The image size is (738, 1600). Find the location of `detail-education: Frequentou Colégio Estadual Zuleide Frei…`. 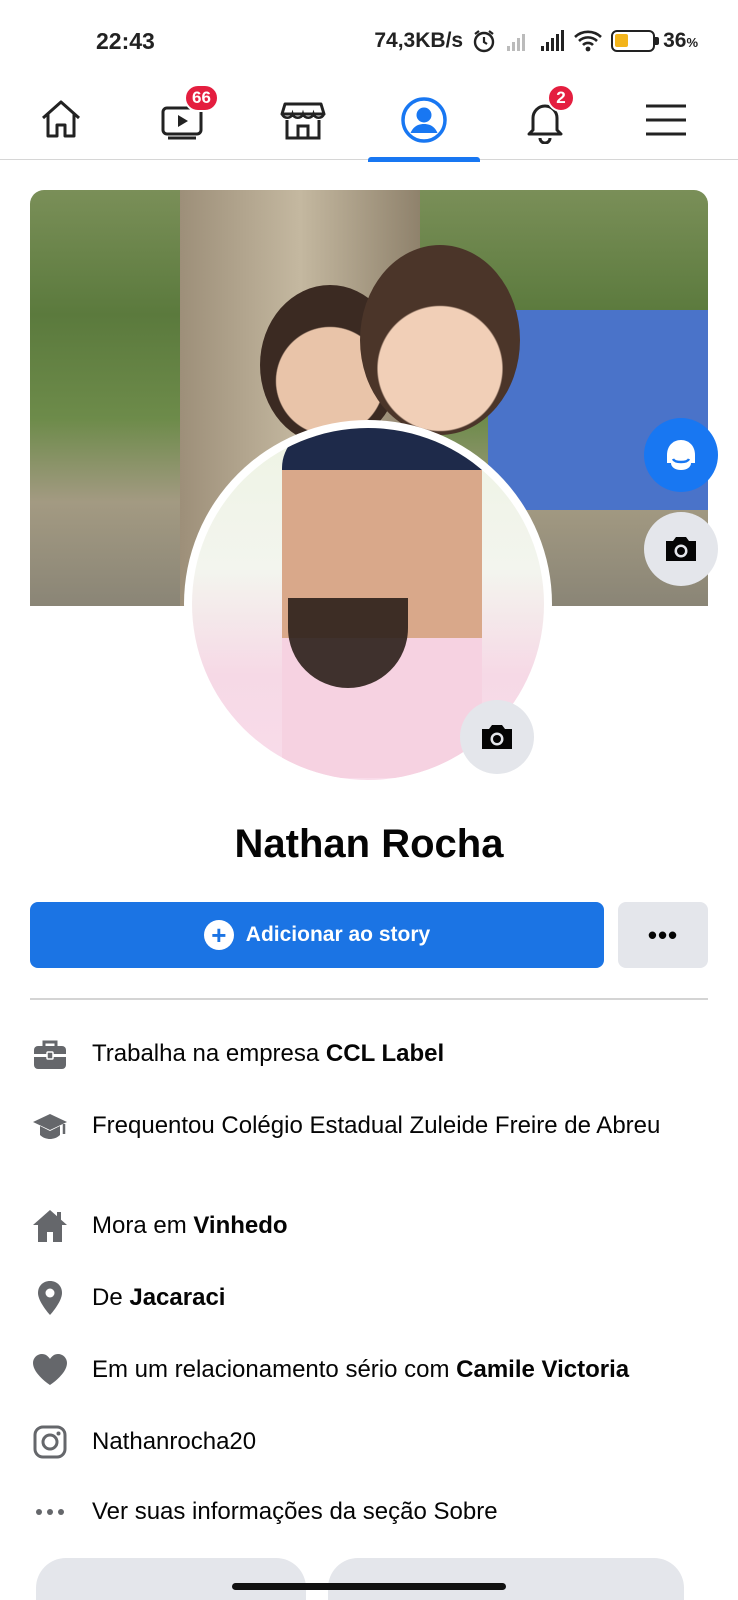

detail-education: Frequentou Colégio Estadual Zuleide Frei… is located at coordinates (369, 1126).